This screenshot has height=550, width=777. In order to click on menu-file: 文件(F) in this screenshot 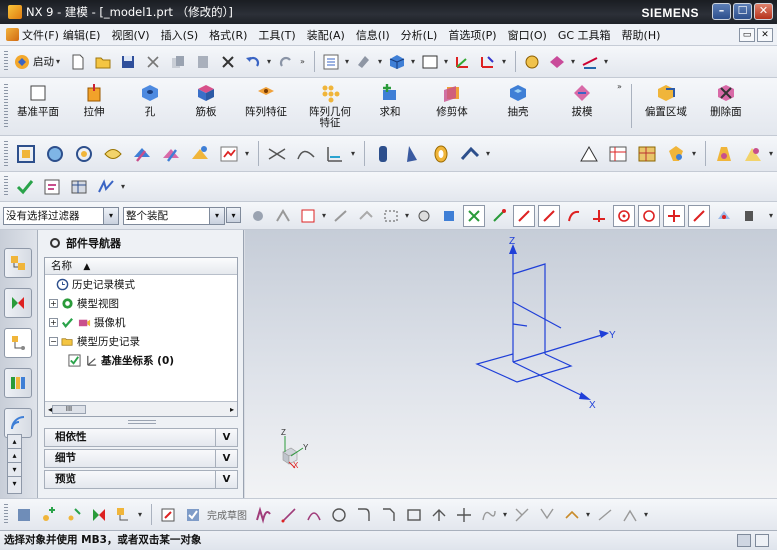, I will do `click(32, 35)`.